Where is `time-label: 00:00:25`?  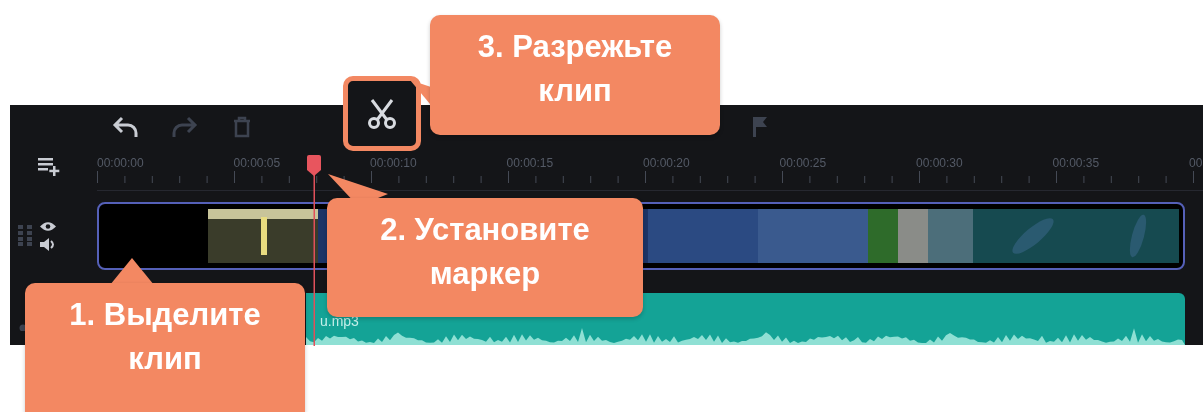 time-label: 00:00:25 is located at coordinates (803, 163).